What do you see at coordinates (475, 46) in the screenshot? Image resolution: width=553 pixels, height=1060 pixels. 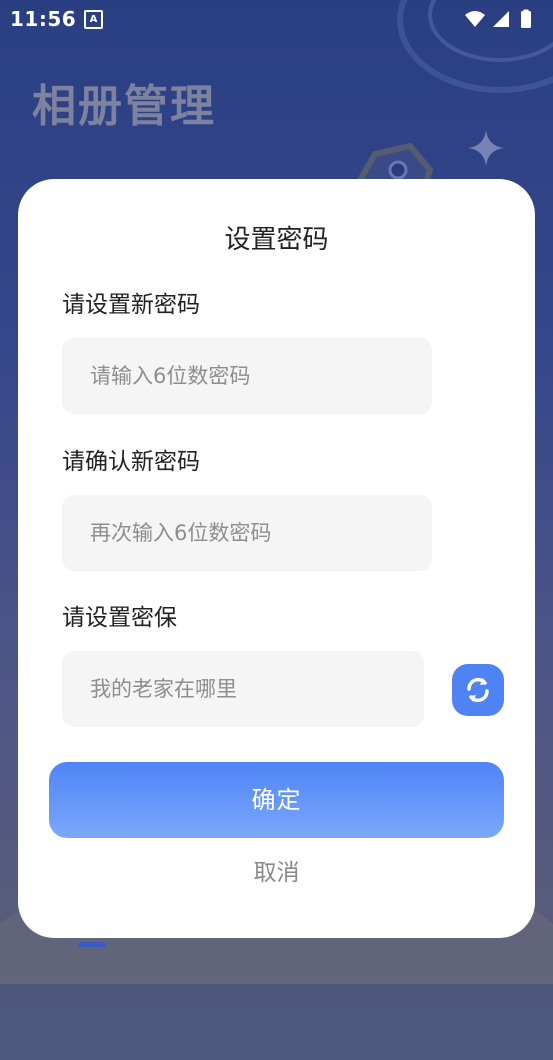 I see `decorative-rings` at bounding box center [475, 46].